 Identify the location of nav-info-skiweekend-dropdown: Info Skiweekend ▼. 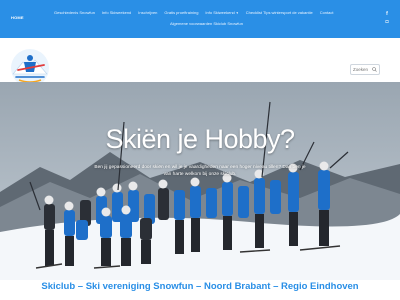
(221, 12).